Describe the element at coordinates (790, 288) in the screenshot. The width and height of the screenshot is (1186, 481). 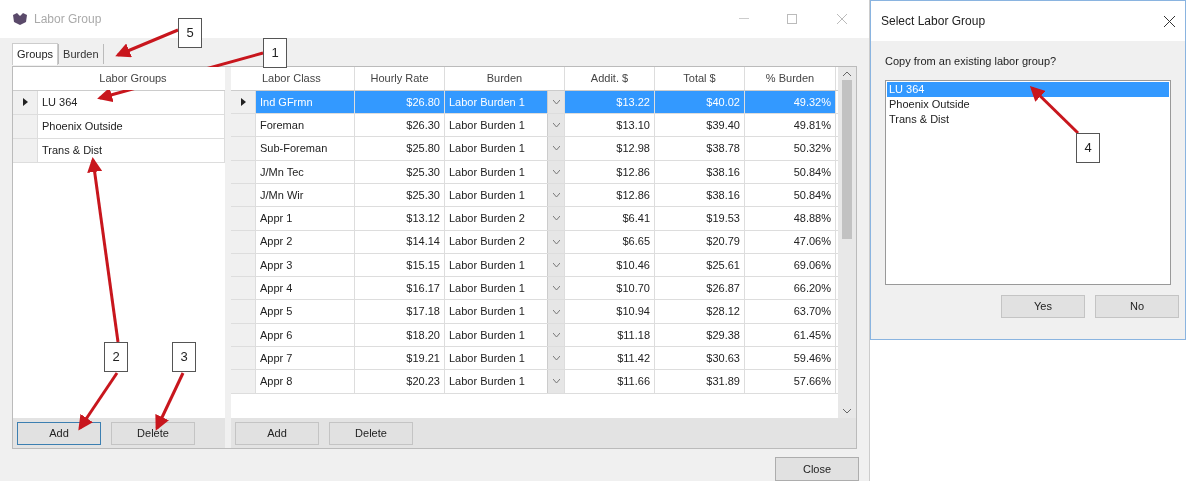
I see `table-cell: 66.20%` at that location.